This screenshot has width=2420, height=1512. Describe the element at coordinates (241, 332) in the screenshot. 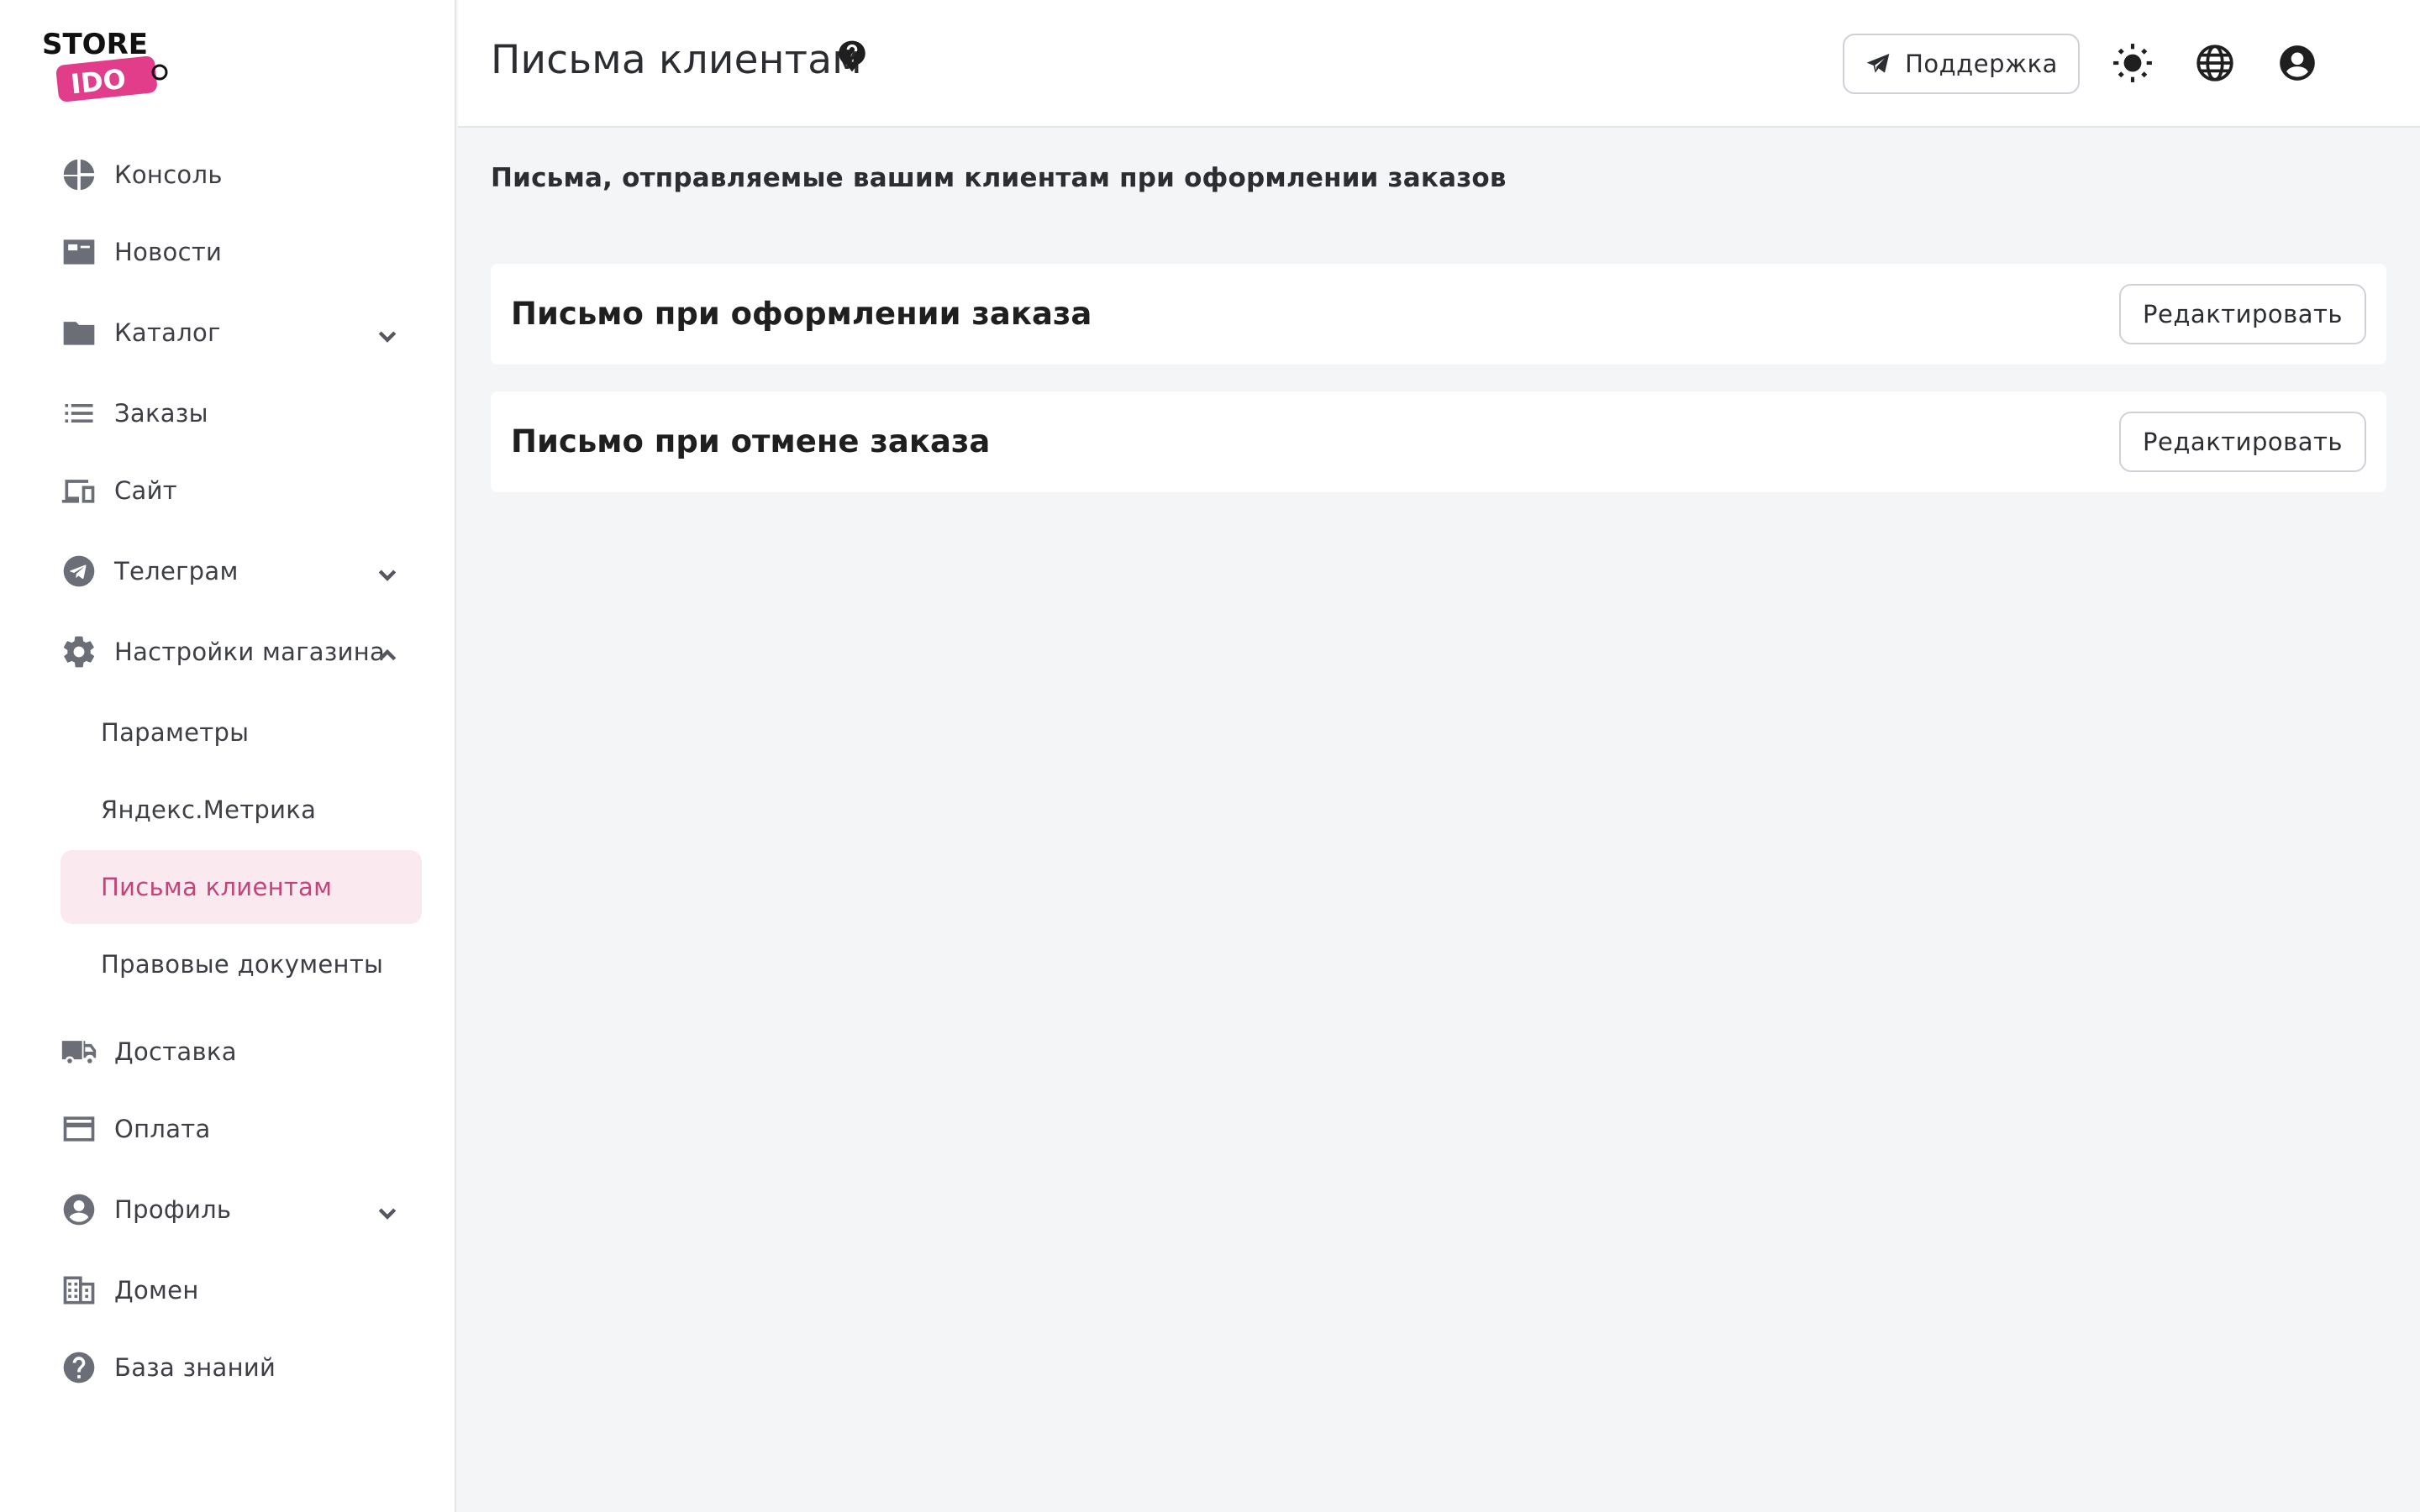

I see `sidebar-item-catalog: Каталог` at that location.